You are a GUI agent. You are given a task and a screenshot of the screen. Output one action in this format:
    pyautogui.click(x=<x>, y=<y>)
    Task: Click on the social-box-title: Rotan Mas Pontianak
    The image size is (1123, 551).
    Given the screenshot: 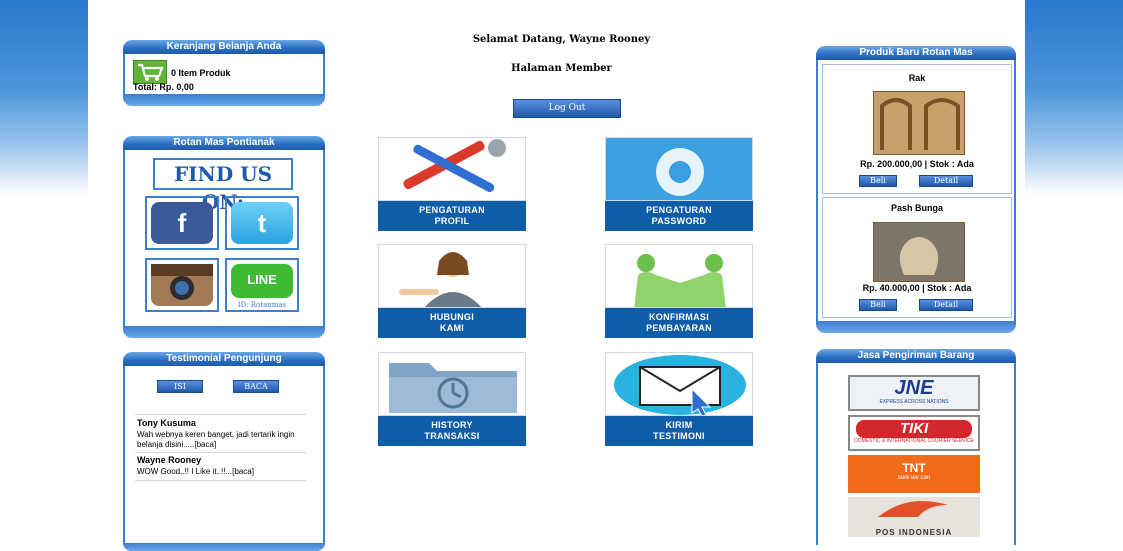 What is the action you would take?
    pyautogui.click(x=224, y=143)
    